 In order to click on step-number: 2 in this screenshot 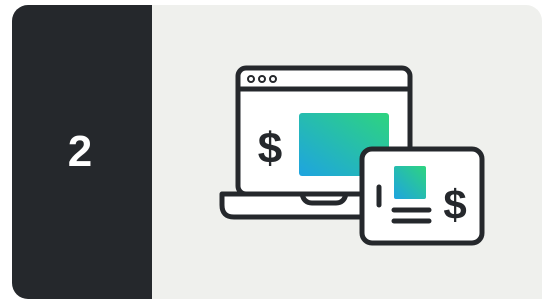, I will do `click(80, 151)`.